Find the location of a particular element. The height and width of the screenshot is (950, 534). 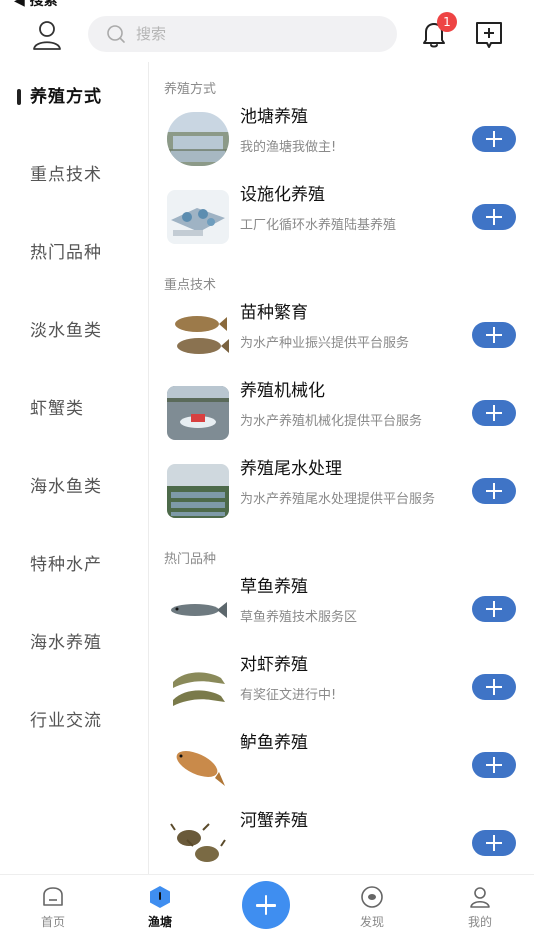

section-title: 热门品种 is located at coordinates (190, 559).